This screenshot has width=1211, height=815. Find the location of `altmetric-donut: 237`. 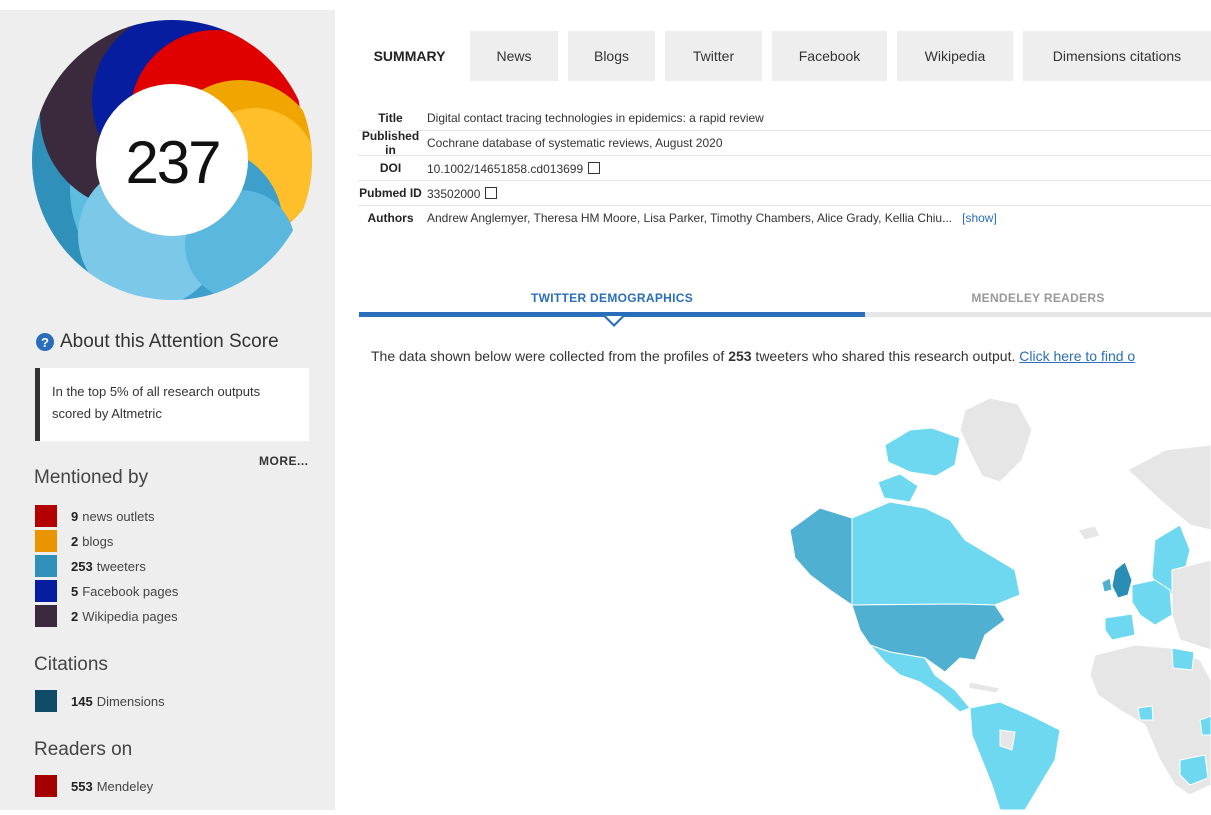

altmetric-donut: 237 is located at coordinates (172, 162).